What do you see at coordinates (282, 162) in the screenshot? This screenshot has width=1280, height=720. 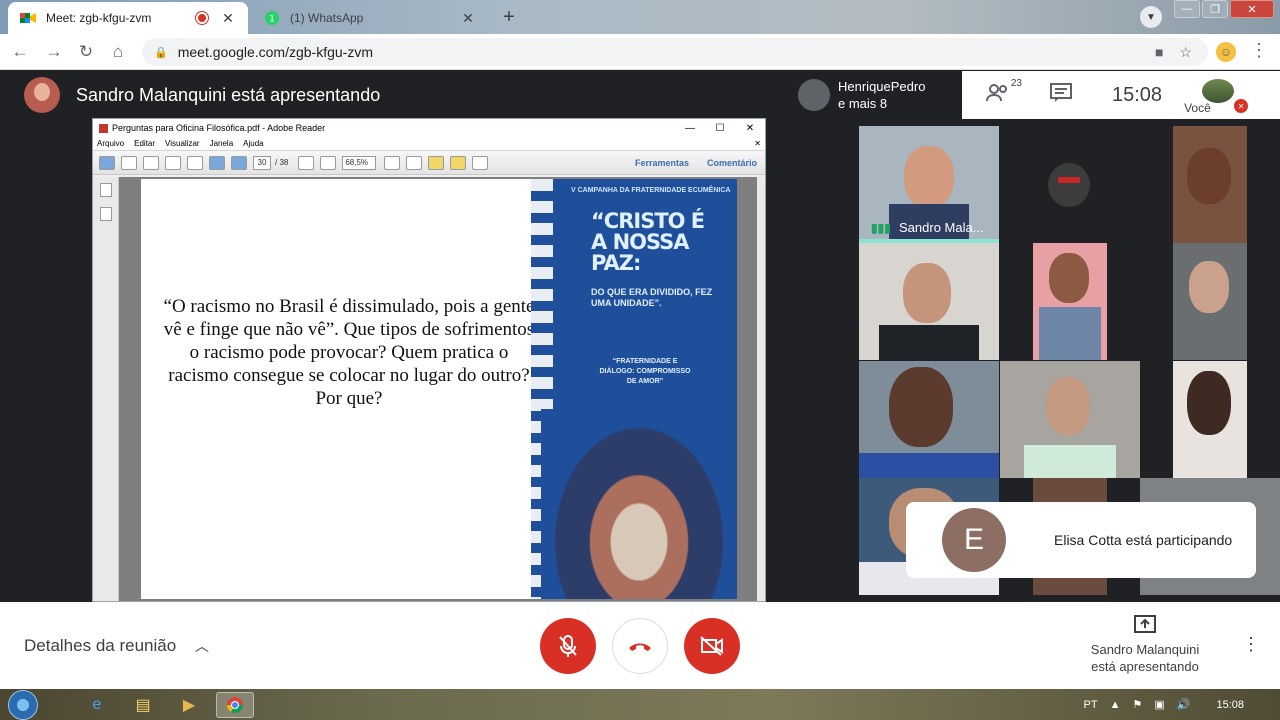 I see `page-total: / 38` at bounding box center [282, 162].